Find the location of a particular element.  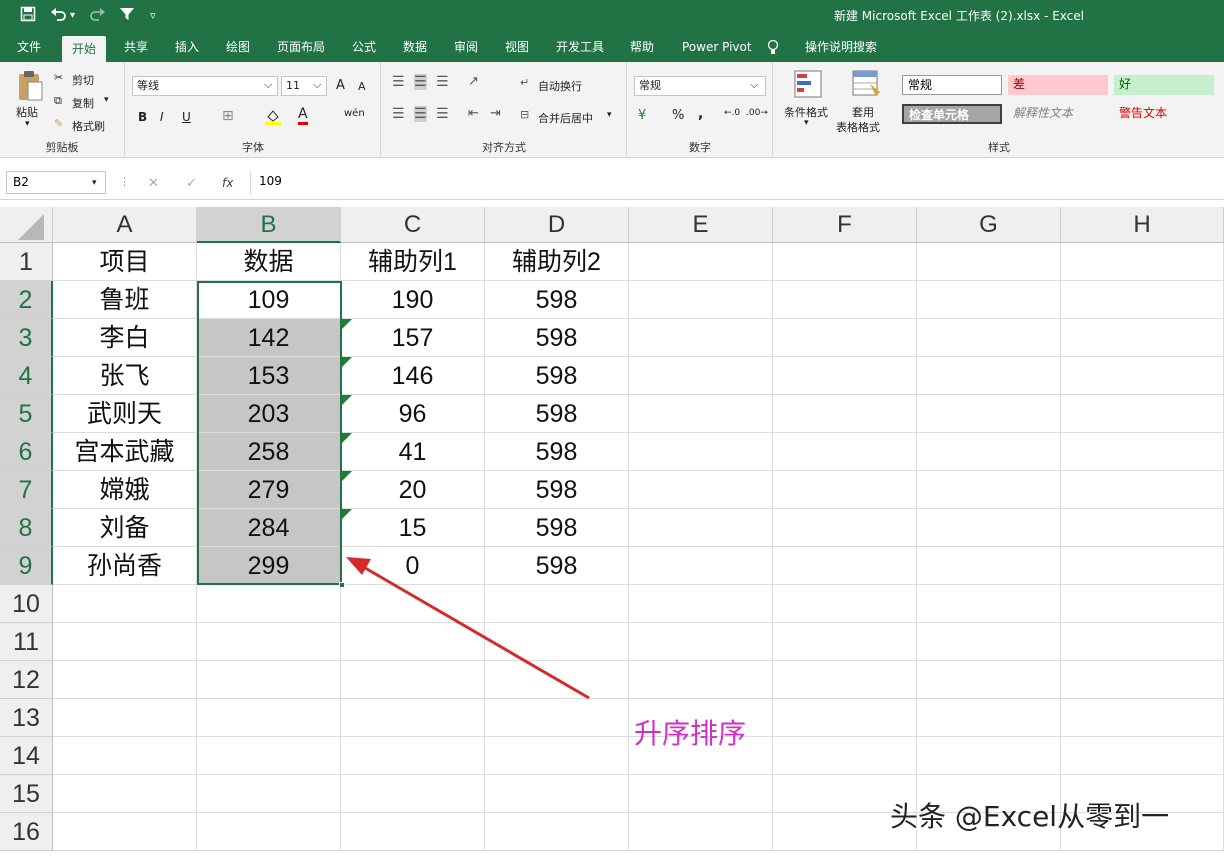

cell-c7: 20 is located at coordinates (413, 490).